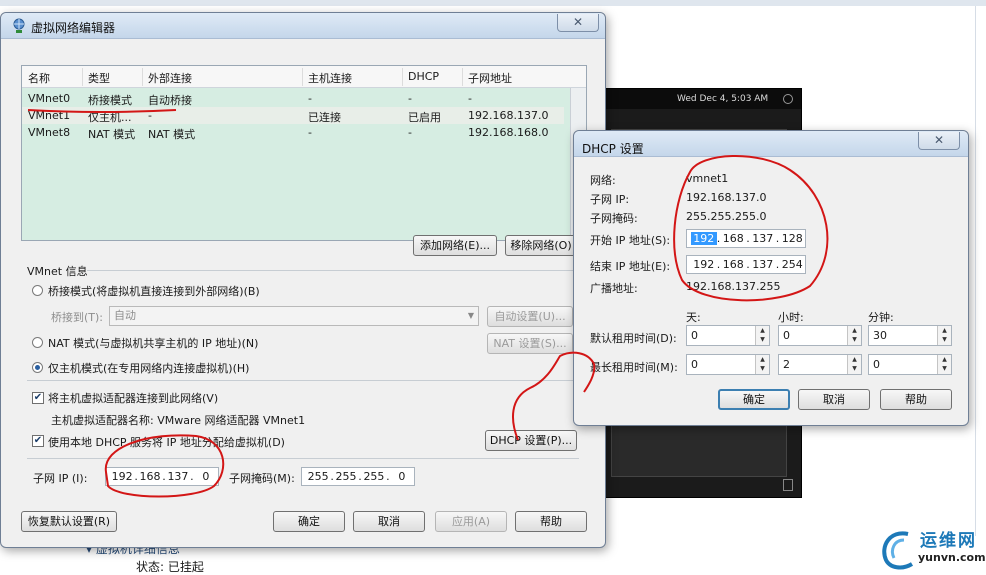  I want to click on cell-subnet: -, so click(470, 98).